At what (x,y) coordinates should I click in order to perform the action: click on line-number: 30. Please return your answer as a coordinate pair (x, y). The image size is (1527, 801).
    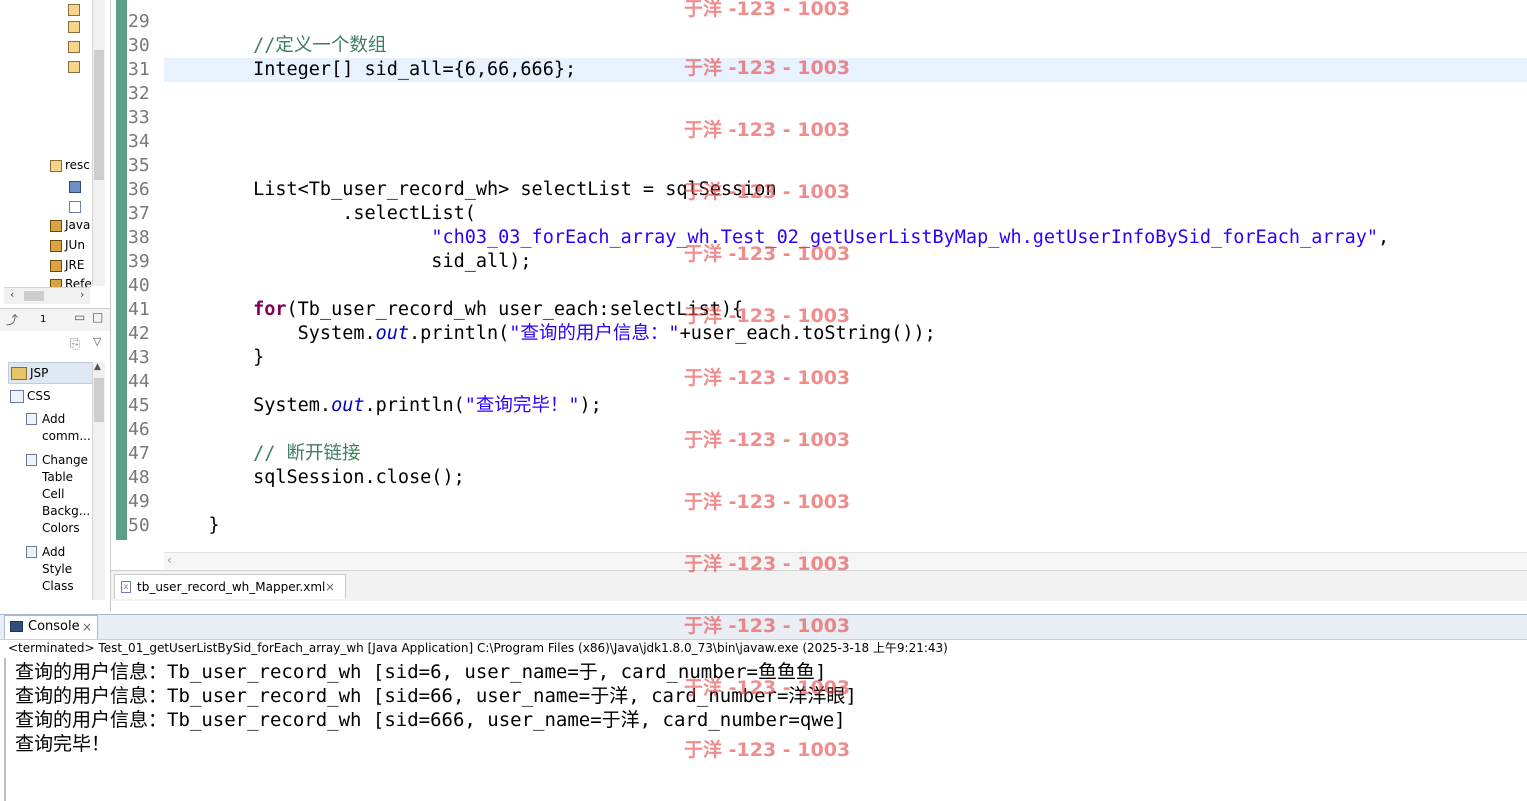
    Looking at the image, I should click on (139, 45).